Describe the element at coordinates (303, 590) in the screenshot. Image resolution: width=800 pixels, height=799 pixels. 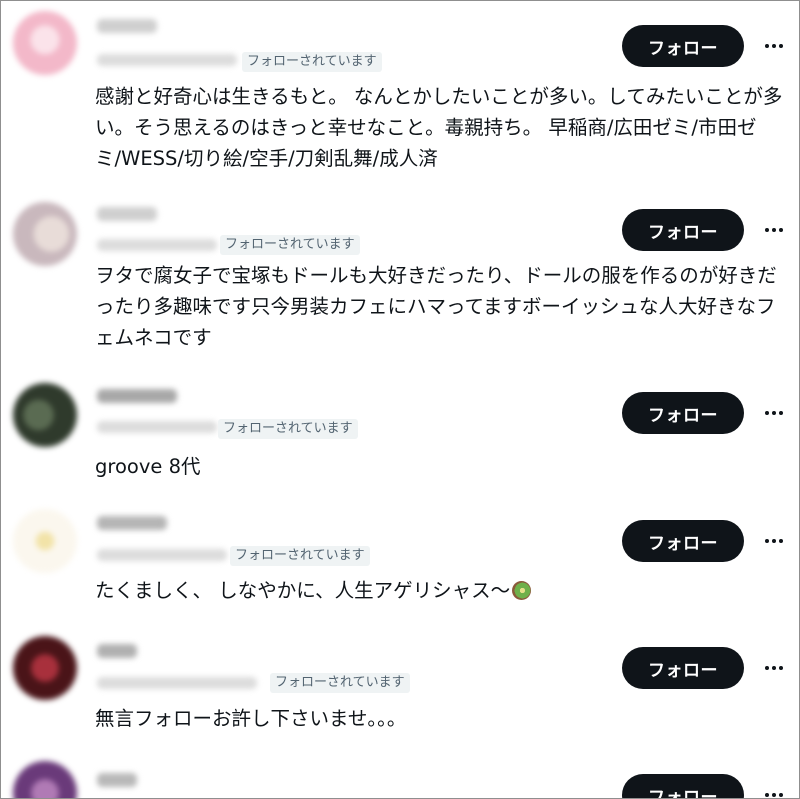
I see `bio-text: たくましく、 しなやかに、人生アゲリシャス〜` at that location.